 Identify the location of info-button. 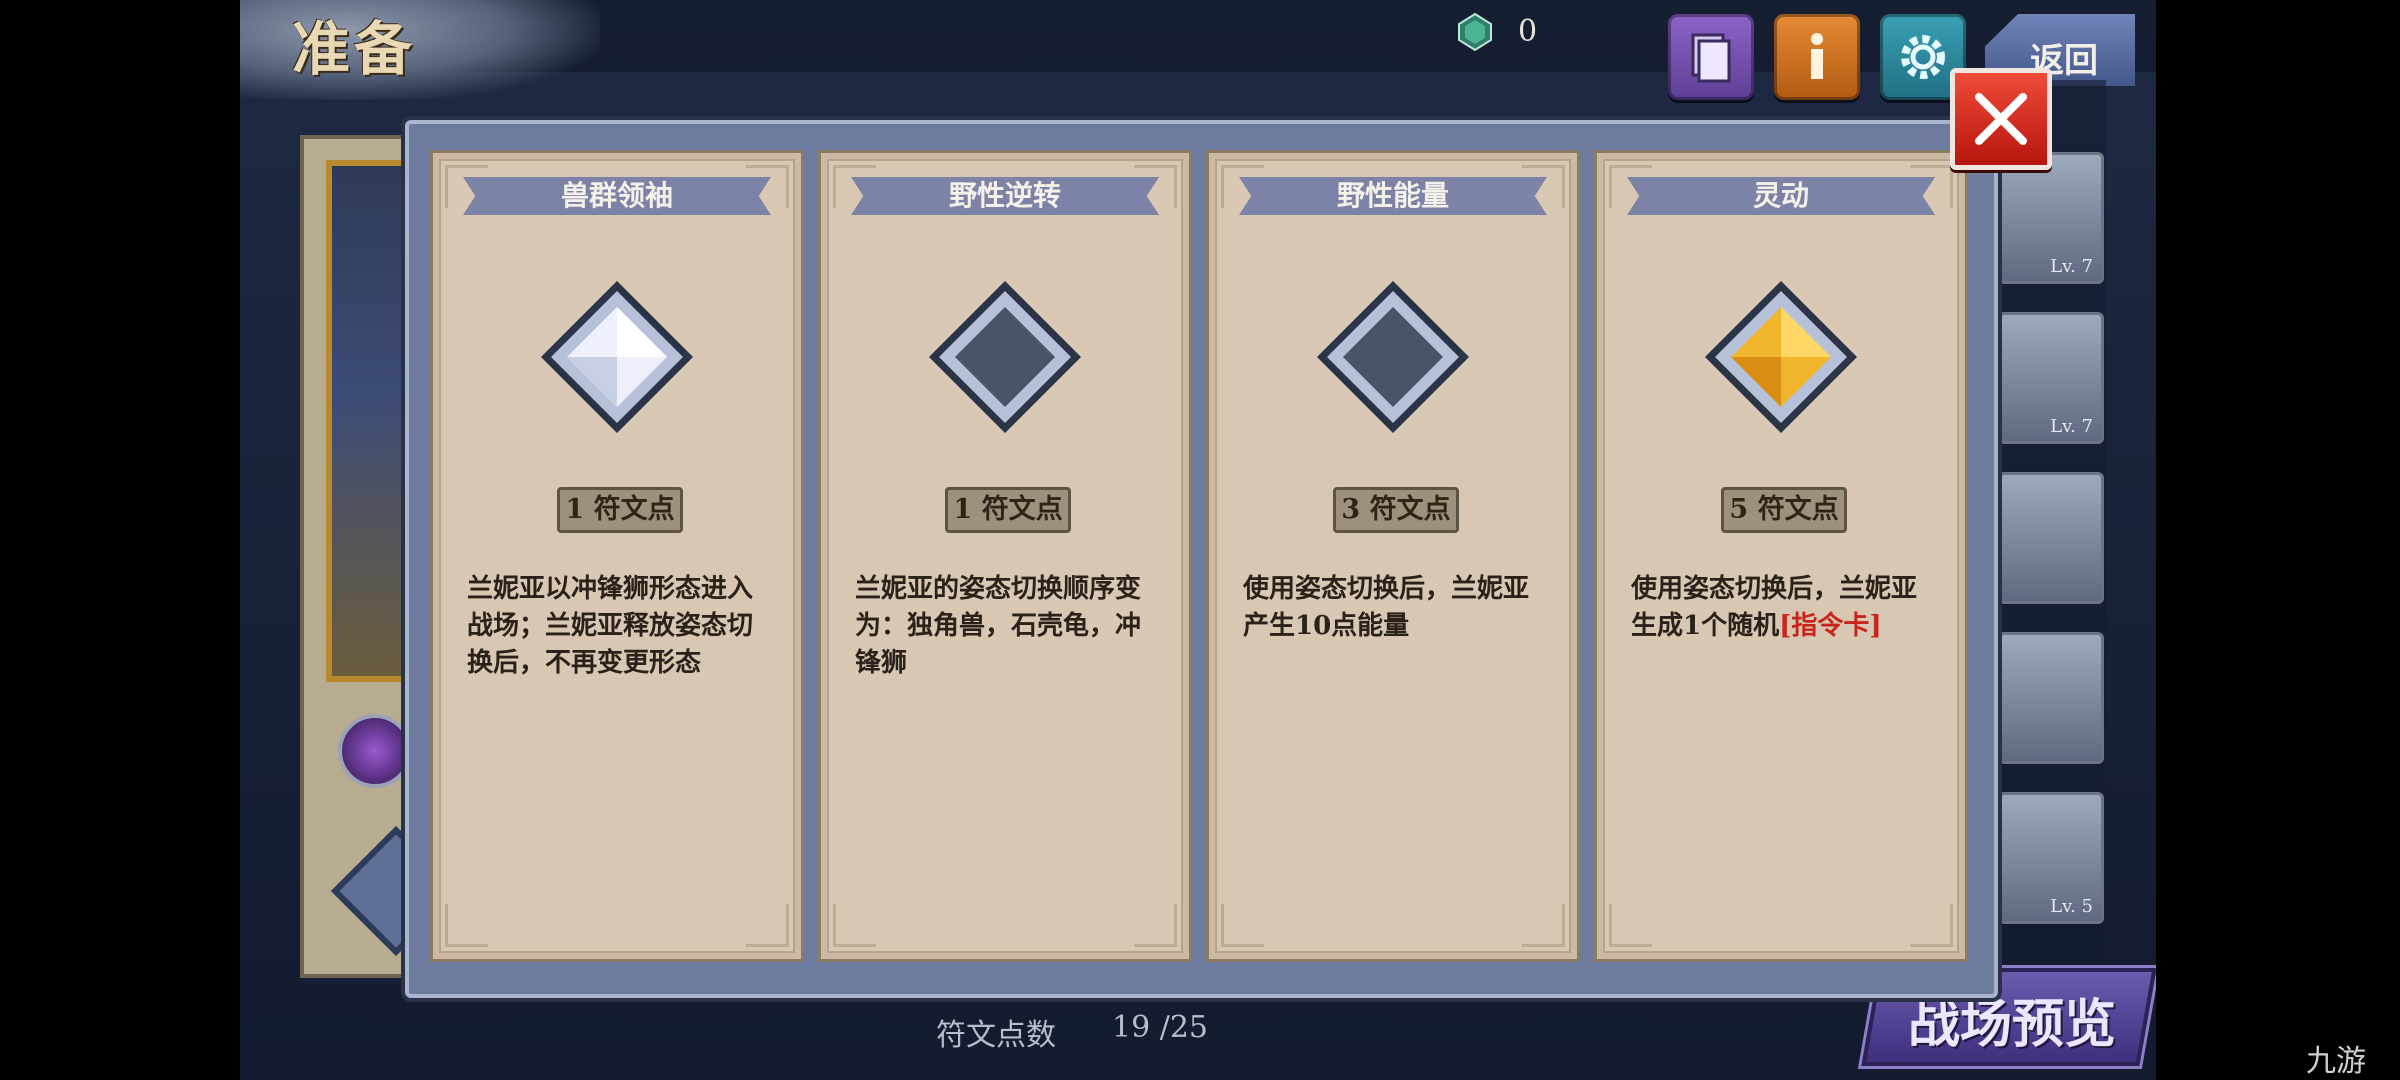
(1817, 57).